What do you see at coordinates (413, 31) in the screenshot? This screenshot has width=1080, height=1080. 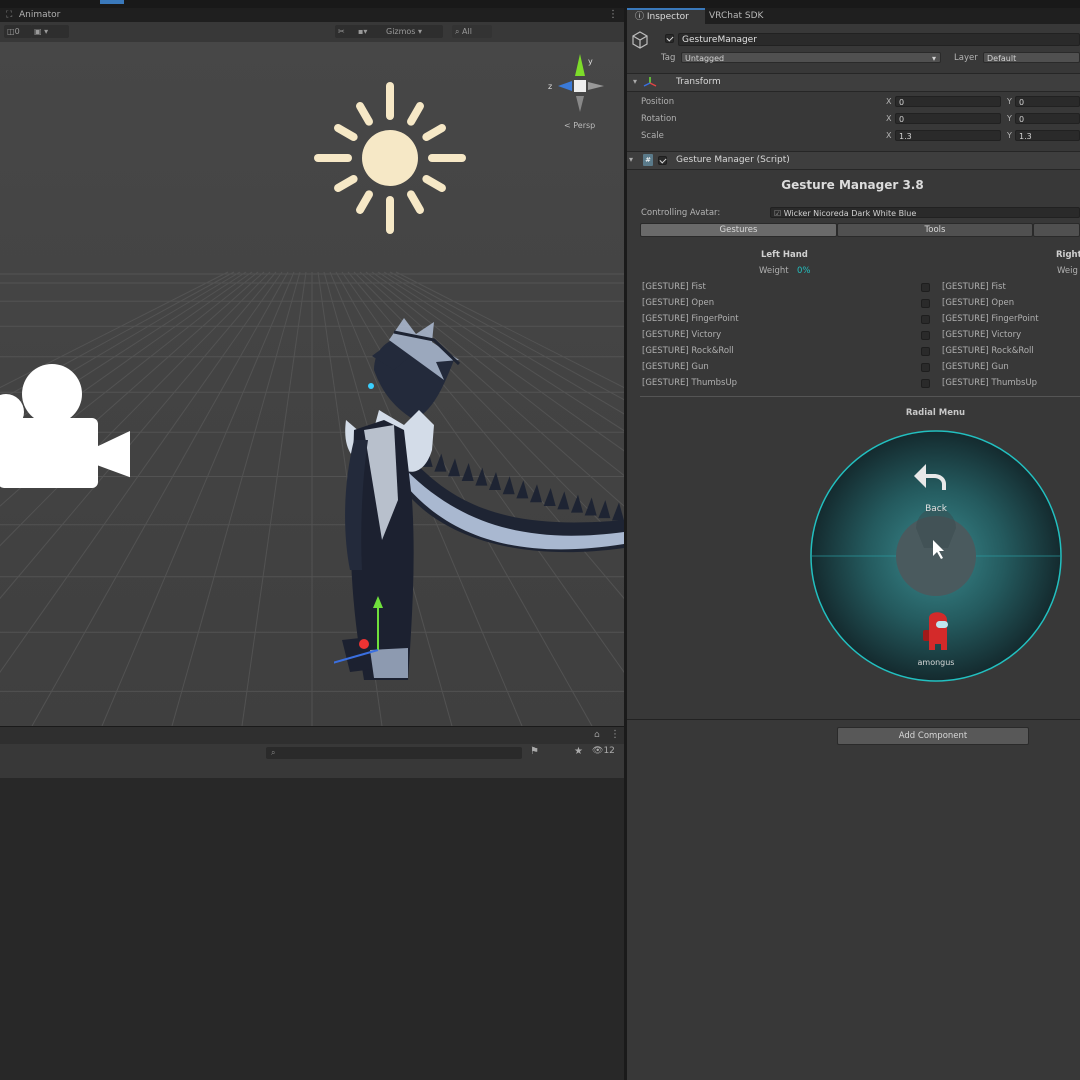 I see `gizmos-dropdown: Gizmos ▾` at bounding box center [413, 31].